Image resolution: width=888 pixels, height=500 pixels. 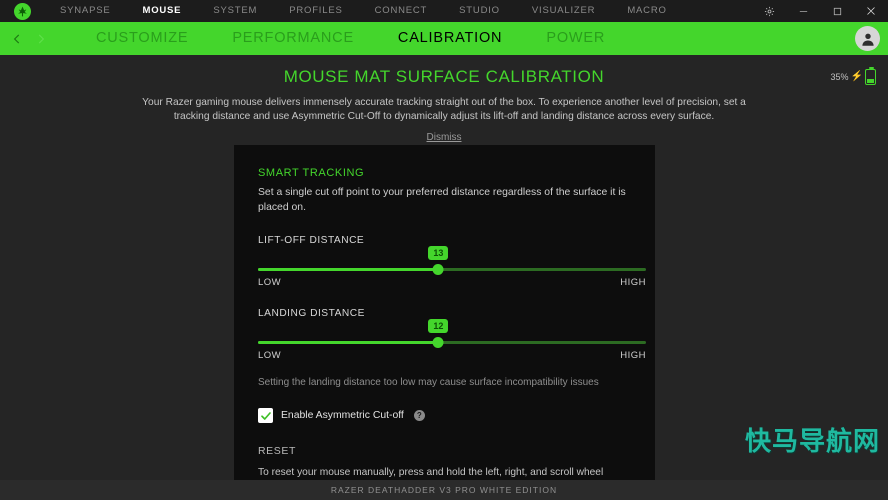 What do you see at coordinates (812, 442) in the screenshot?
I see `site-watermark: 快马导航网` at bounding box center [812, 442].